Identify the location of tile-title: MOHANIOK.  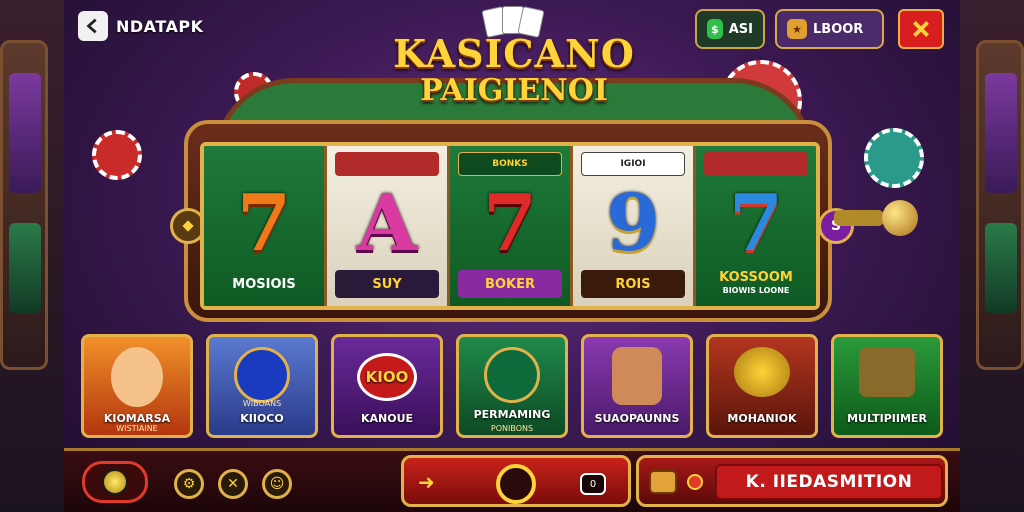
(762, 418).